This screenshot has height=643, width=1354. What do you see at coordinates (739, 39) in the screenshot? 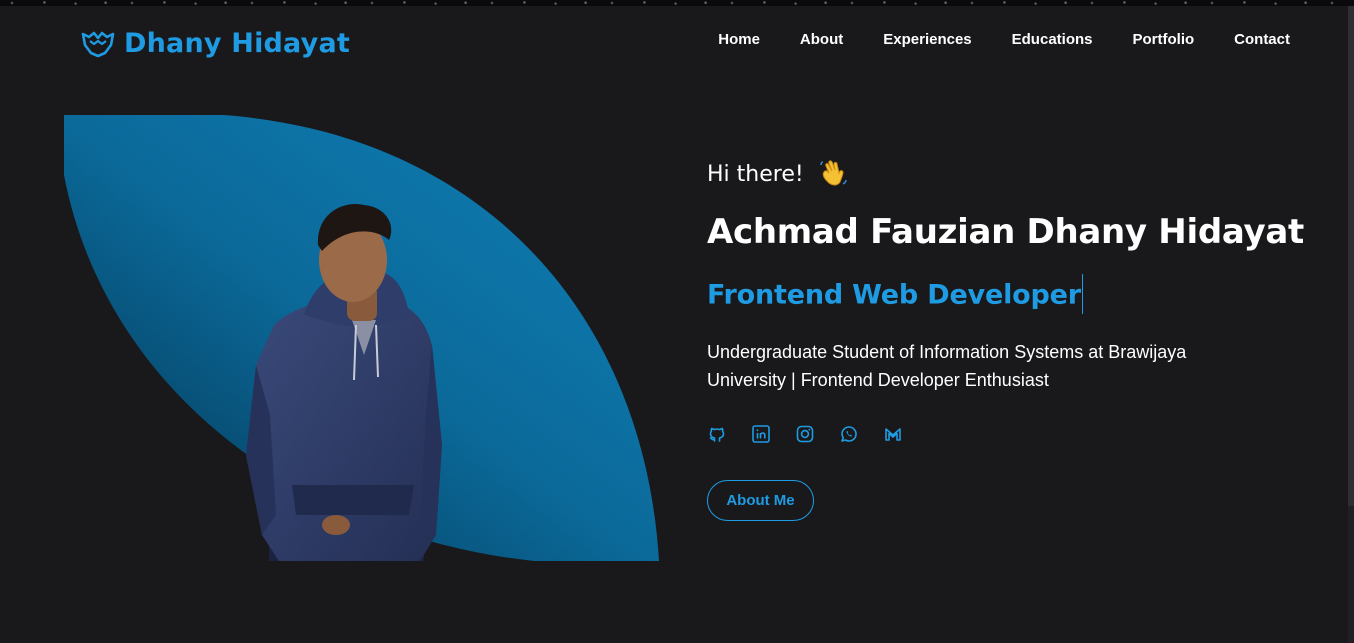
I see `nav-item-home: Home` at bounding box center [739, 39].